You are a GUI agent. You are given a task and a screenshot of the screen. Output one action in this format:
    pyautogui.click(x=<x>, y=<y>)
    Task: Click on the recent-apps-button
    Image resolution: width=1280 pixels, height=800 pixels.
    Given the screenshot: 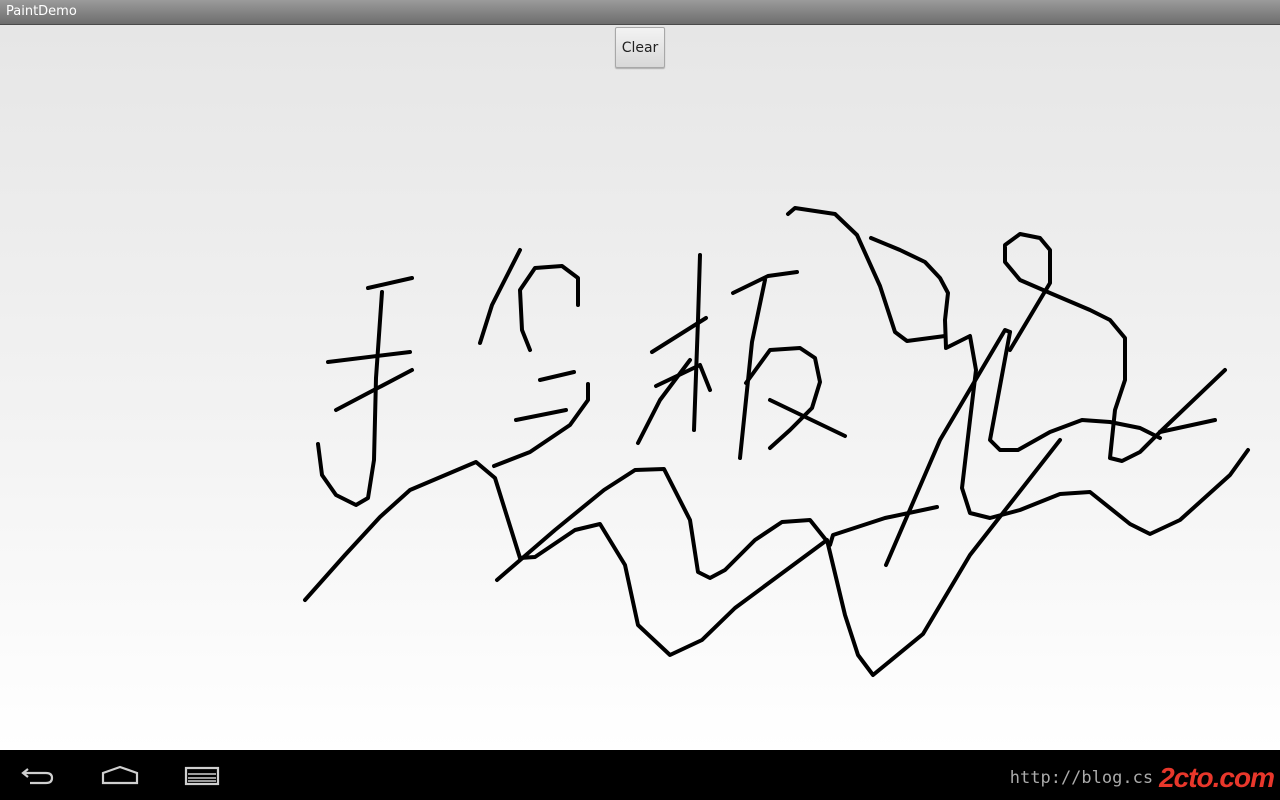 What is the action you would take?
    pyautogui.click(x=200, y=775)
    